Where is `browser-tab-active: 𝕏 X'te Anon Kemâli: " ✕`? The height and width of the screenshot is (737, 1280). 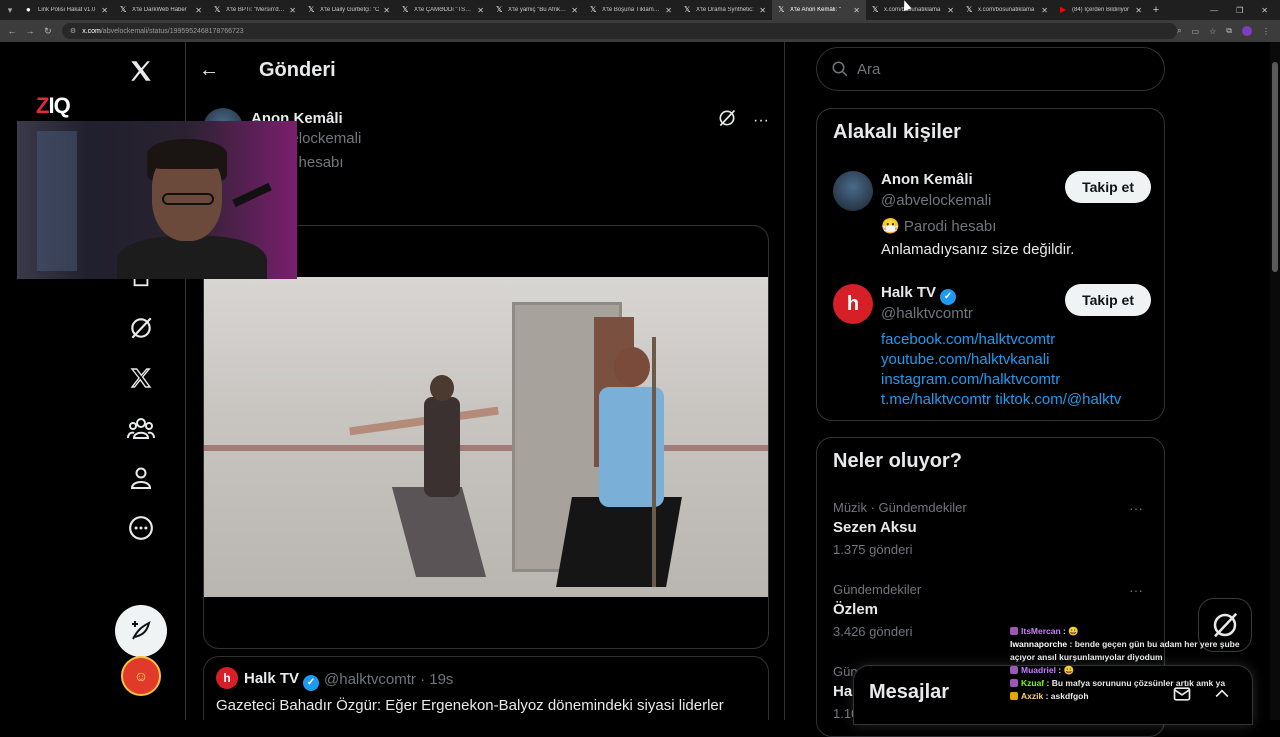 browser-tab-active: 𝕏 X'te Anon Kemâli: " ✕ is located at coordinates (819, 10).